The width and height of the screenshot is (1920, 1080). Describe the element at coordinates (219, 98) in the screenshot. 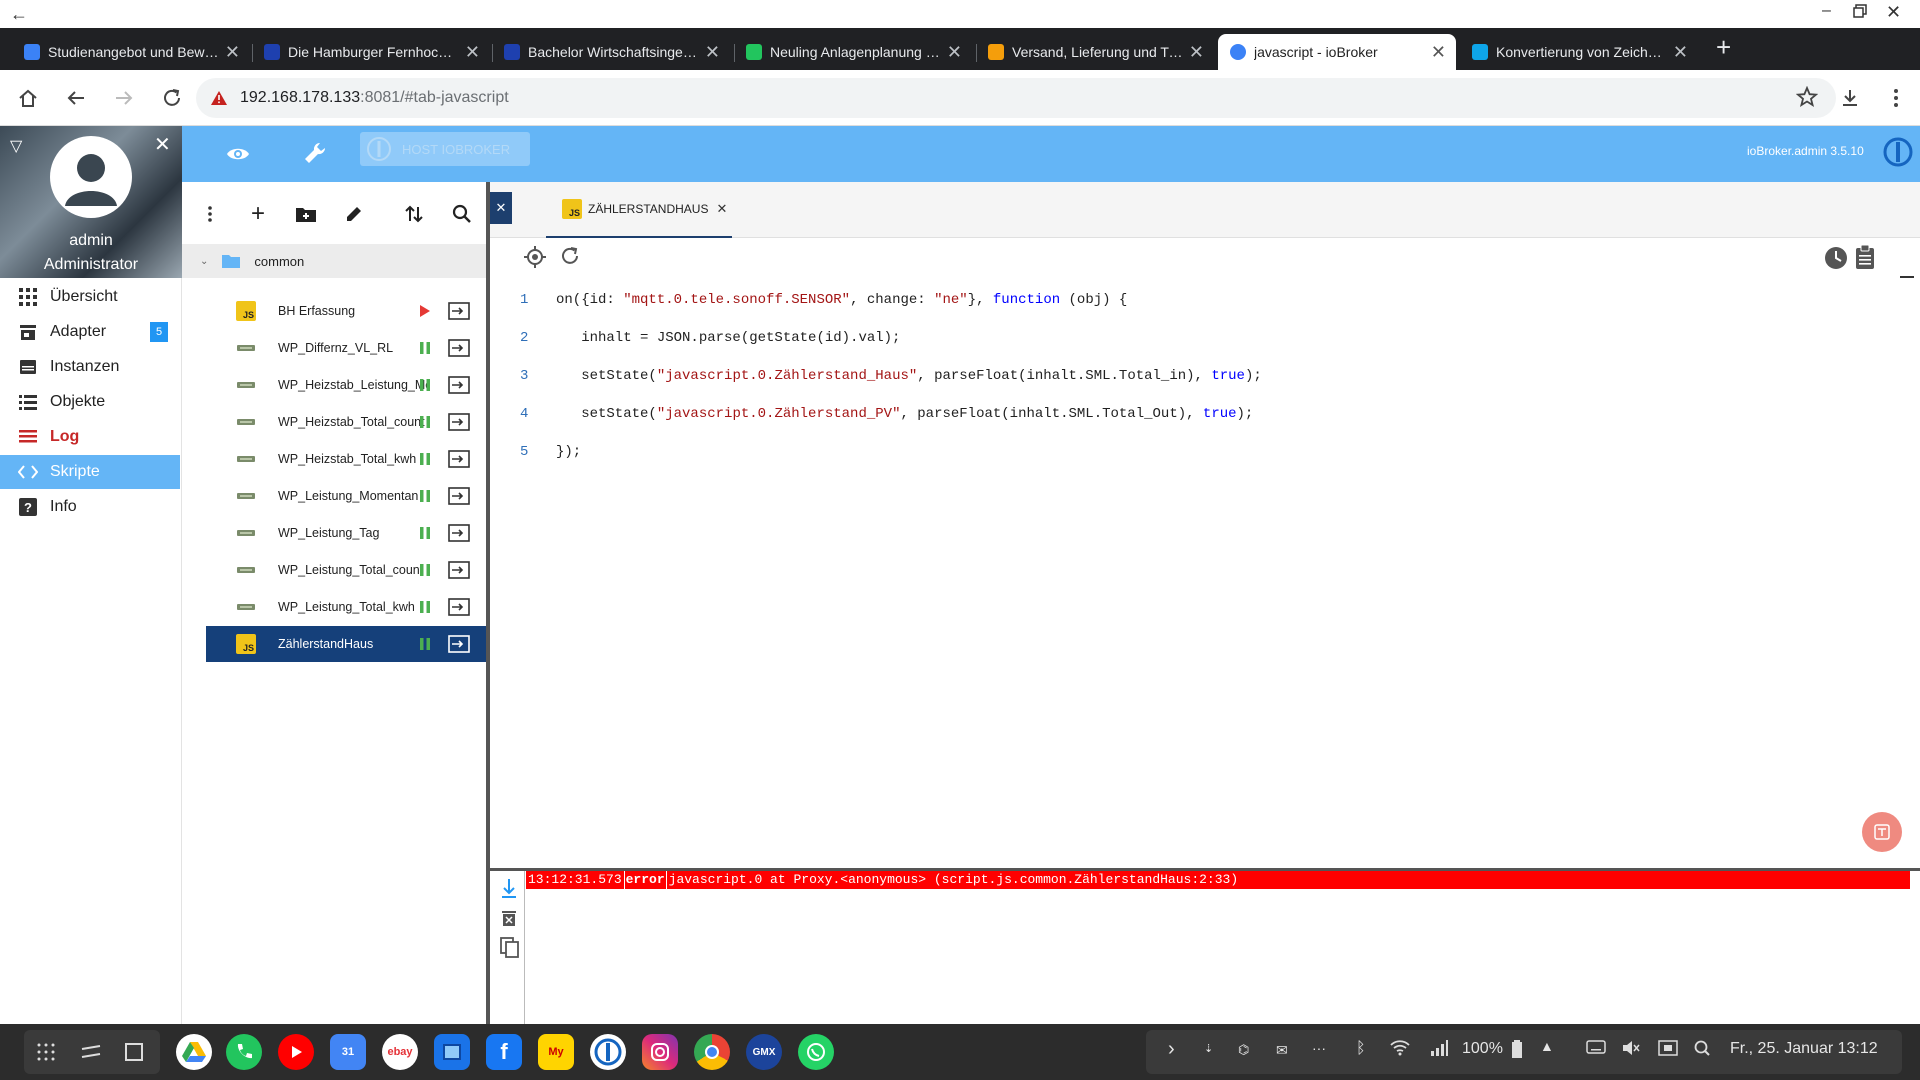

I see `warning-icon` at that location.